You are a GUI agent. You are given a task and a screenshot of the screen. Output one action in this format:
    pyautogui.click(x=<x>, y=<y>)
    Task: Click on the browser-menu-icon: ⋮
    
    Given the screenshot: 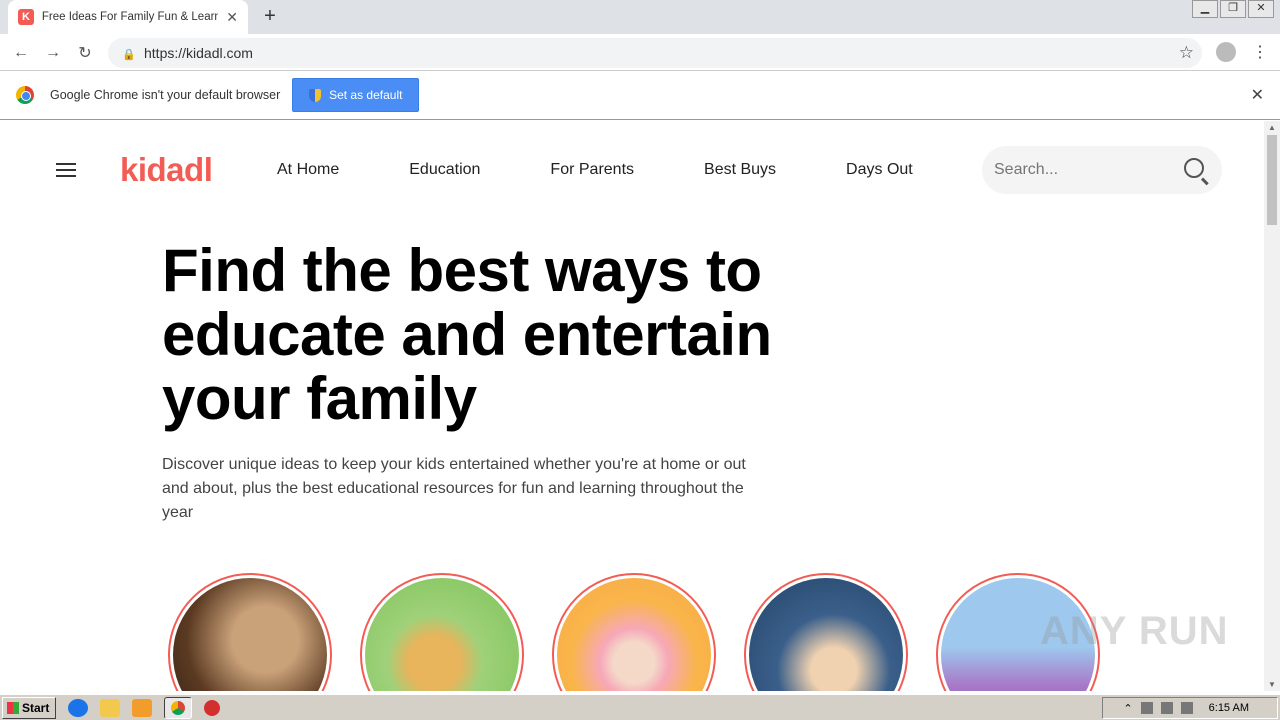 What is the action you would take?
    pyautogui.click(x=1260, y=52)
    